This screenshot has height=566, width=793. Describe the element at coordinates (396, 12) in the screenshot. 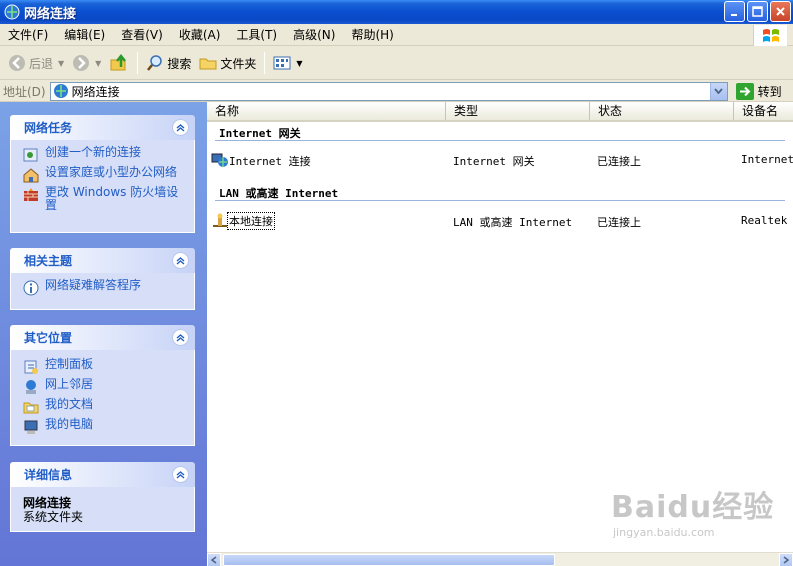

I see `title-bar: 网络连接` at that location.